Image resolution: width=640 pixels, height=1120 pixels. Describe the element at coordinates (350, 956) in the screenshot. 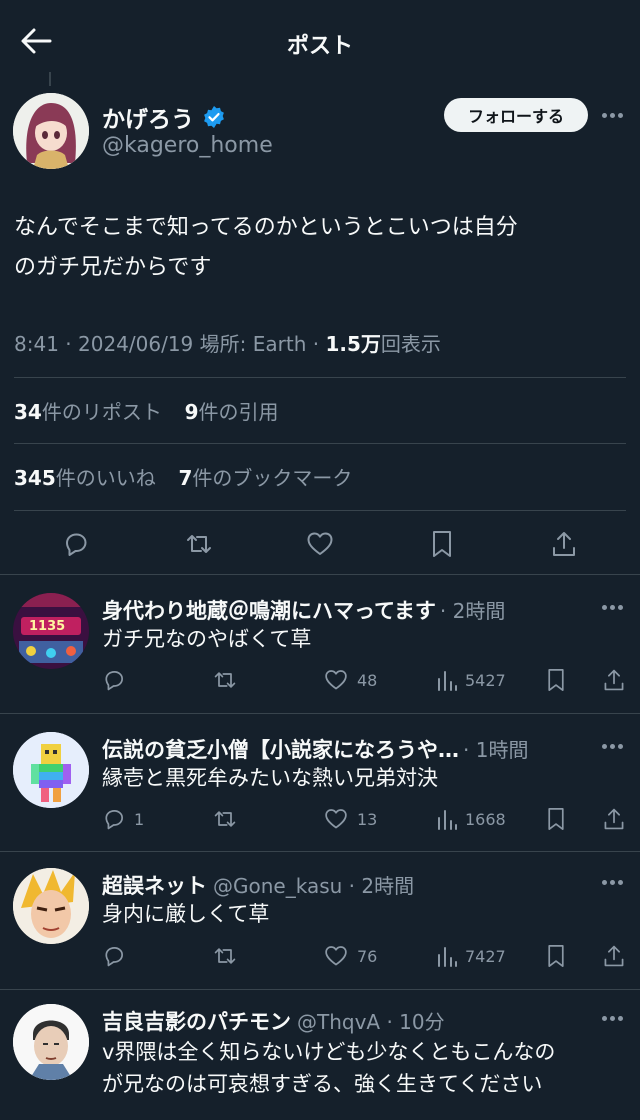

I see `reply-like-button: 76` at that location.